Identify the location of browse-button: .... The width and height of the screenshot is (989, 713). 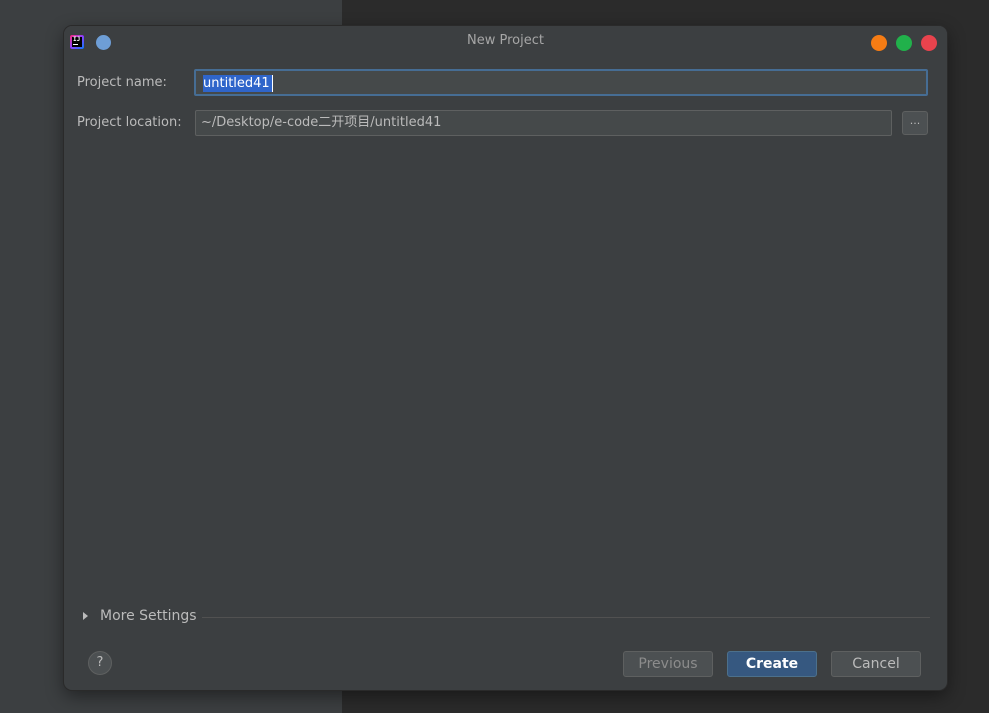
(915, 123).